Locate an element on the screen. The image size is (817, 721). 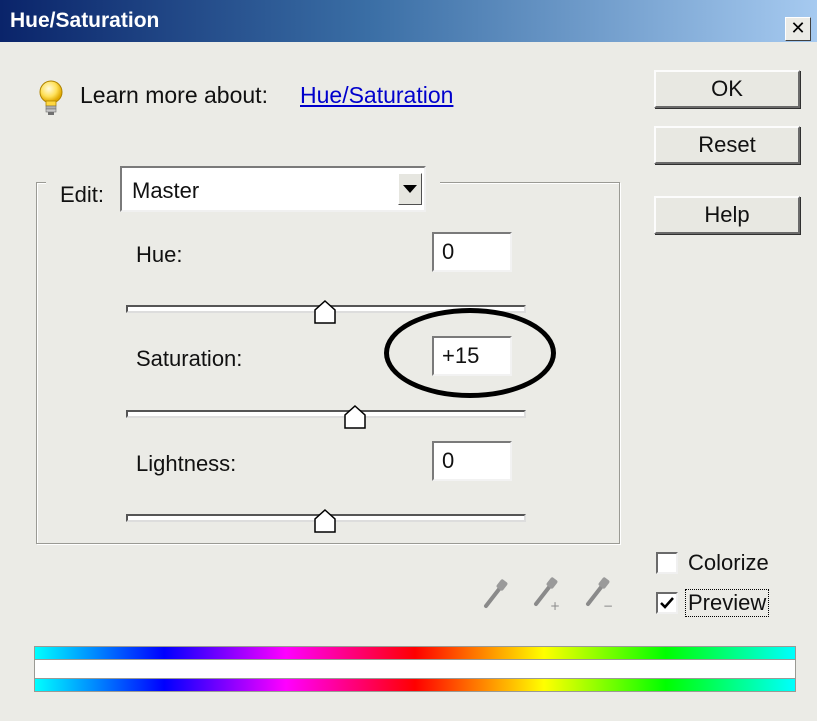
input-color-spectrum is located at coordinates (415, 653).